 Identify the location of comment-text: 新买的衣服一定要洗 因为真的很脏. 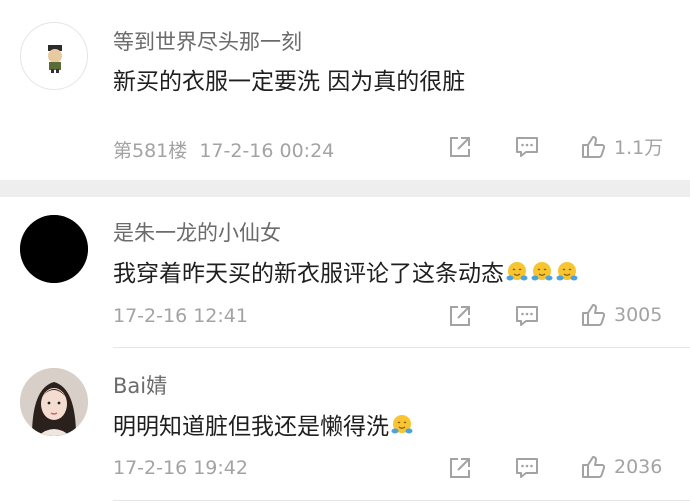
(289, 79).